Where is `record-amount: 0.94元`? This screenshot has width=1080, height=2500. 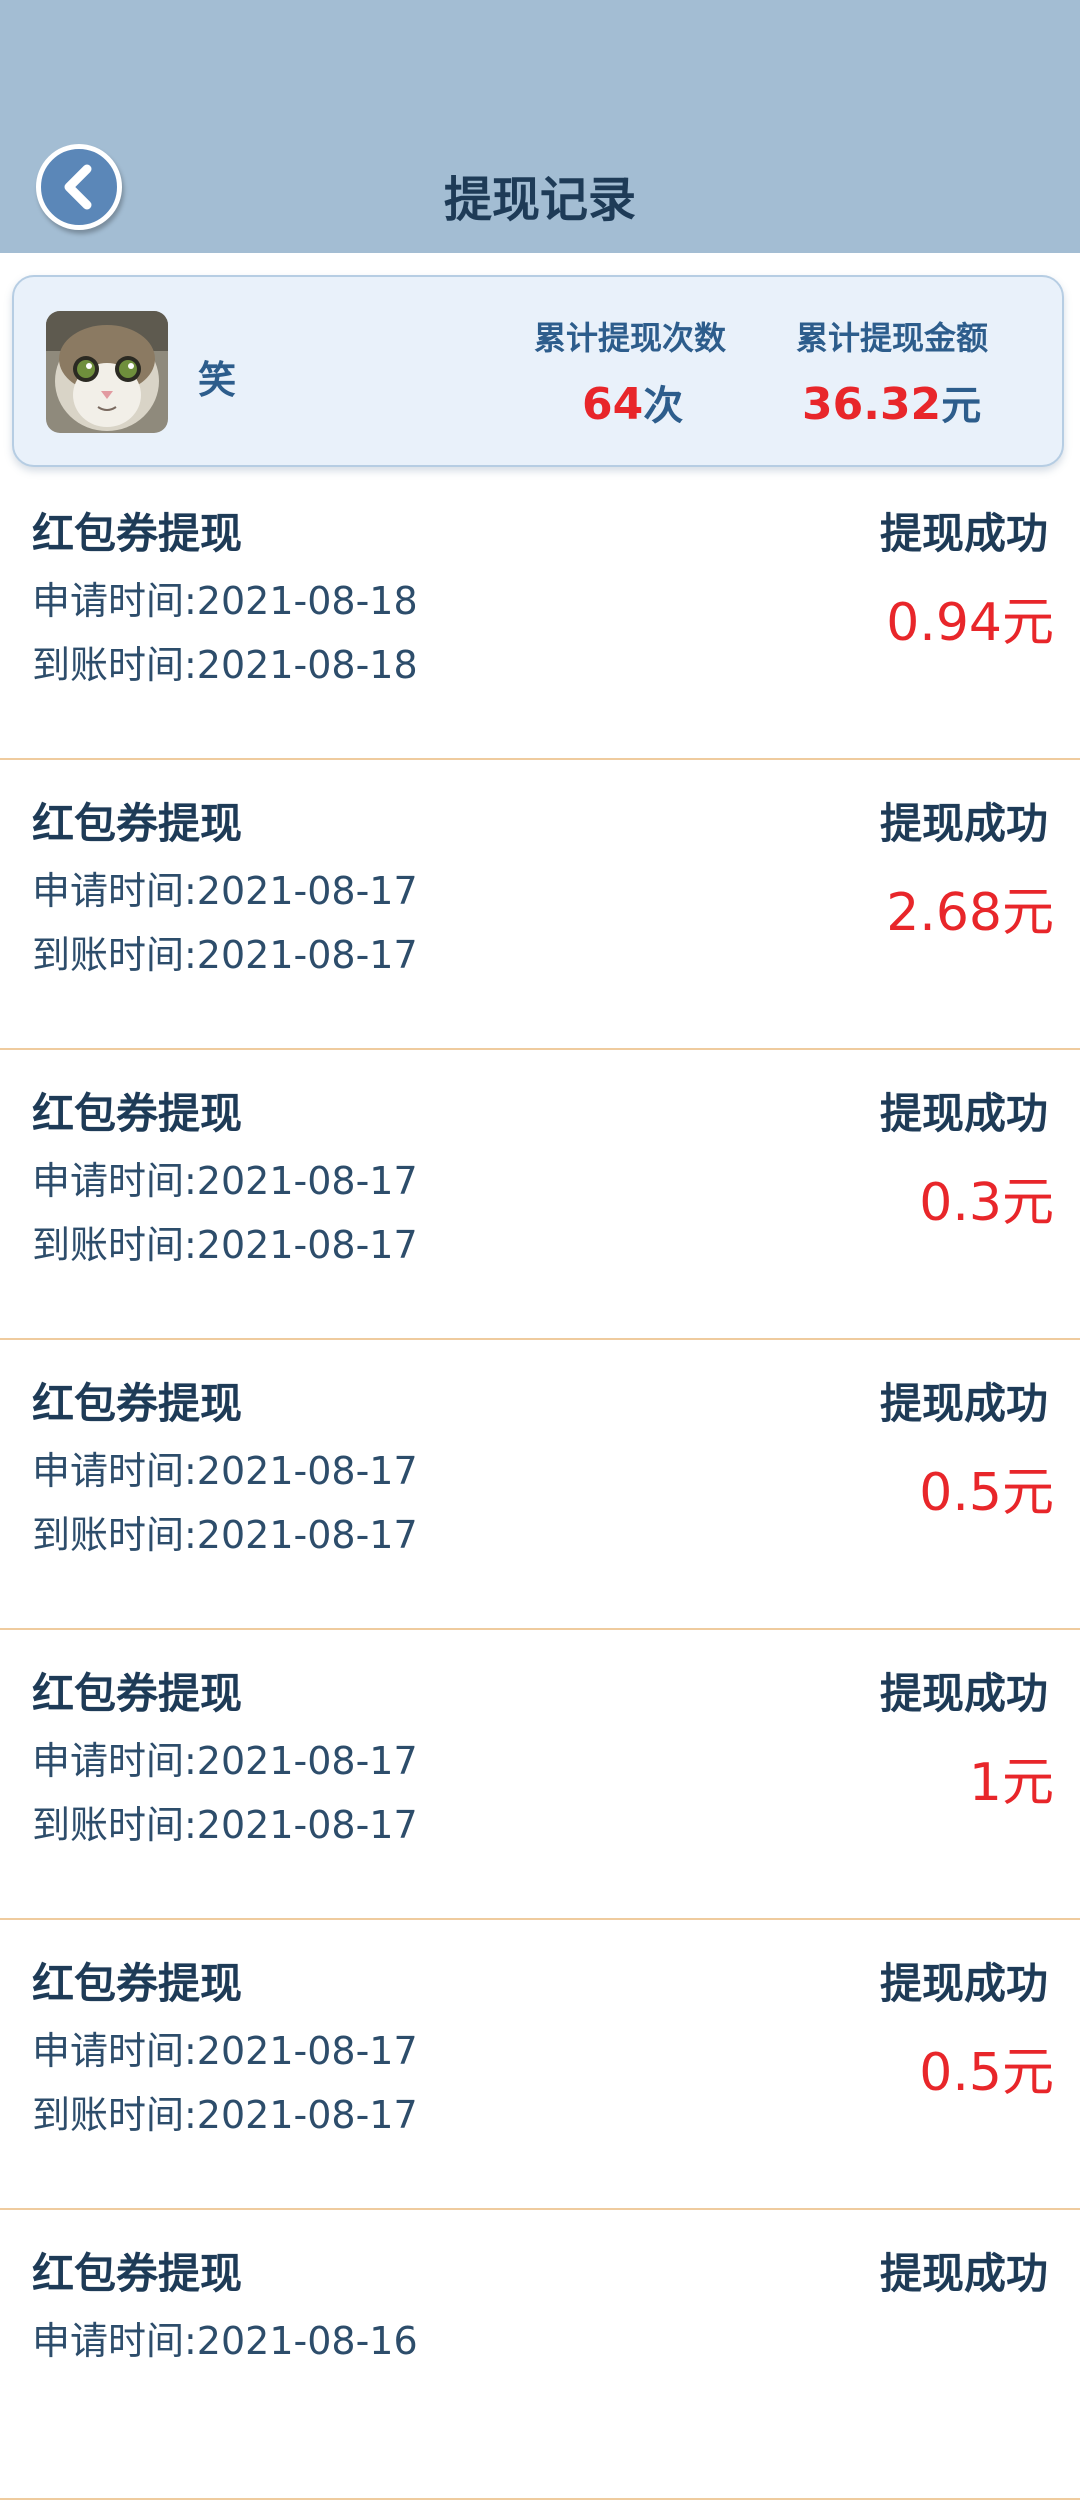
record-amount: 0.94元 is located at coordinates (970, 623).